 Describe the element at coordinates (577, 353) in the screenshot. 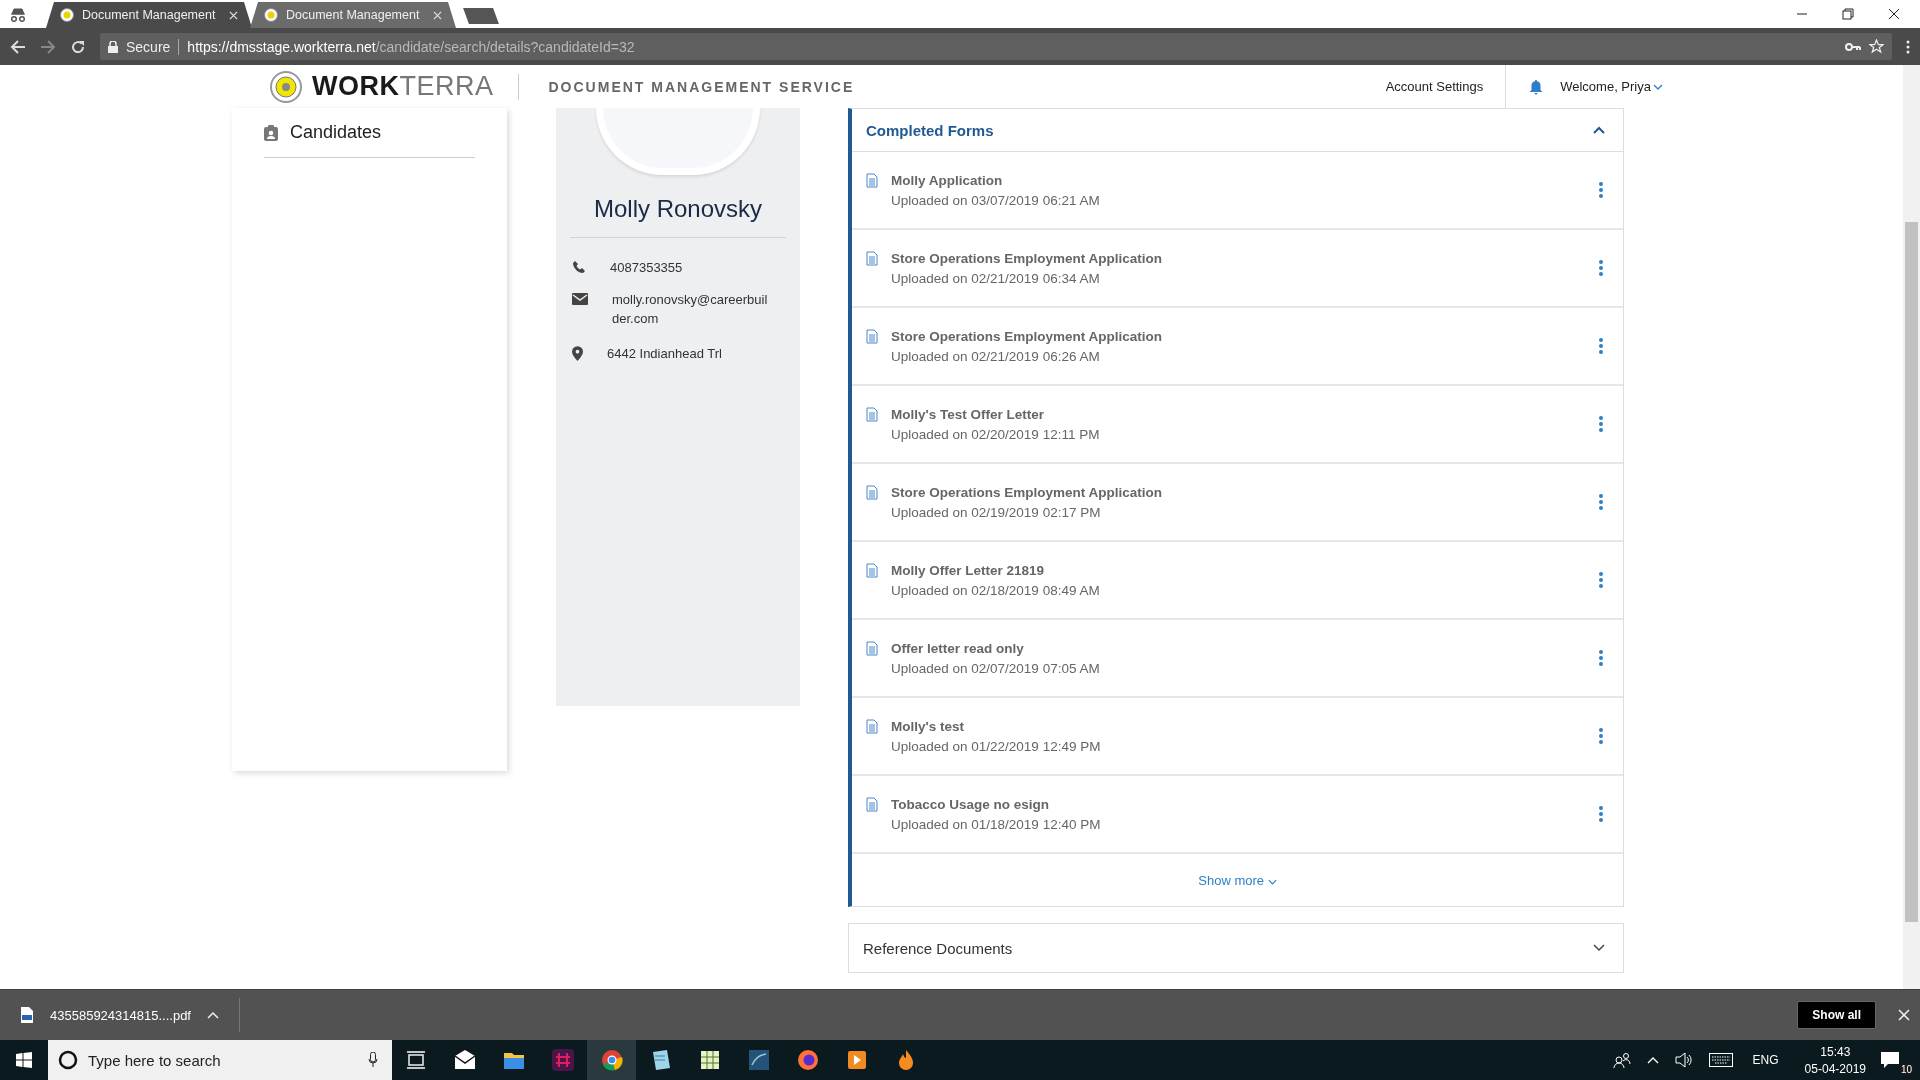

I see `location-pin-icon` at that location.